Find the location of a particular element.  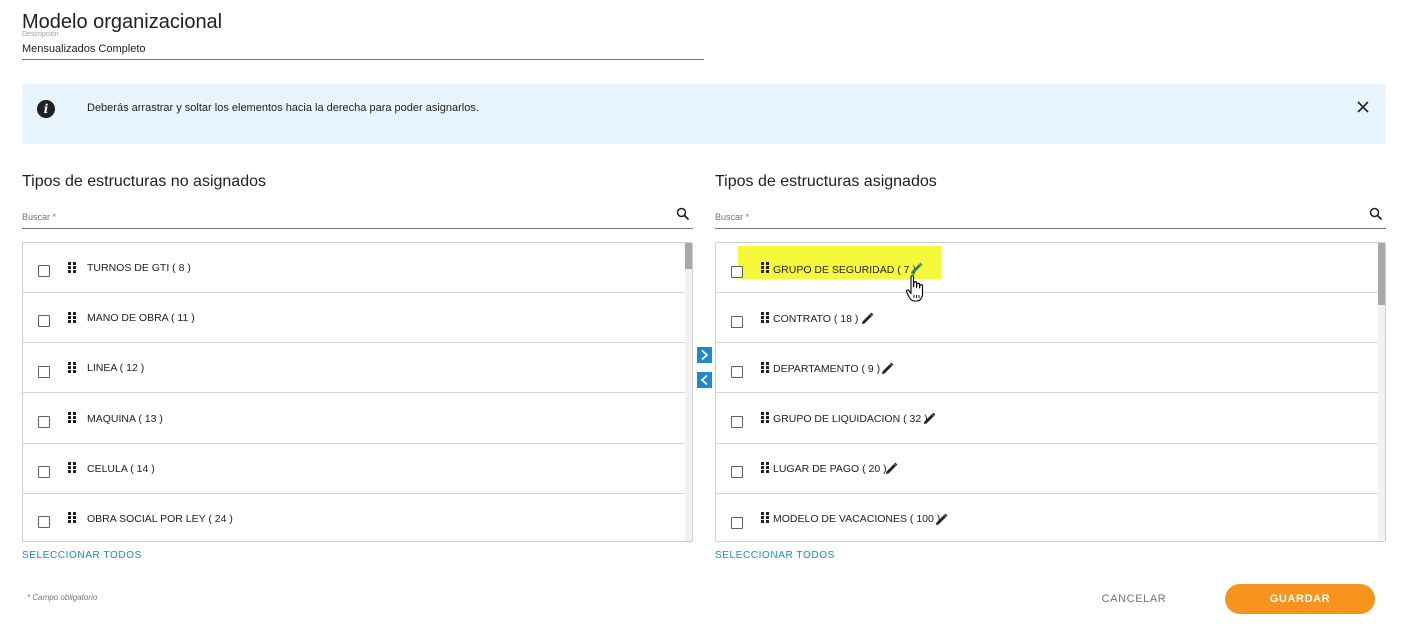

unassigned-search-input: Buscar * is located at coordinates (39, 217).